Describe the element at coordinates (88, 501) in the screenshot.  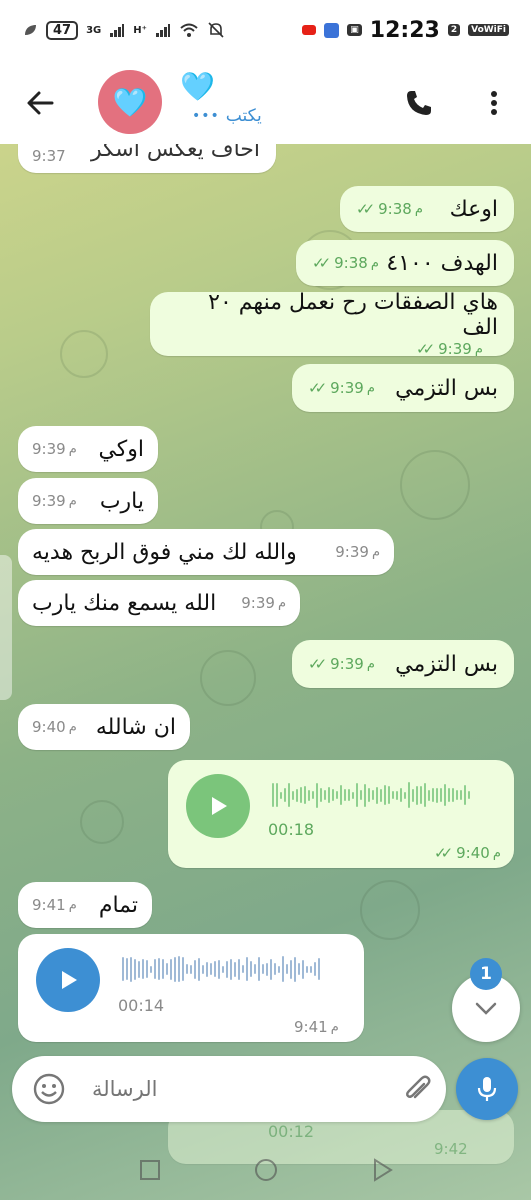
I see `message-bubble-incoming: 9:39 م يارب` at that location.